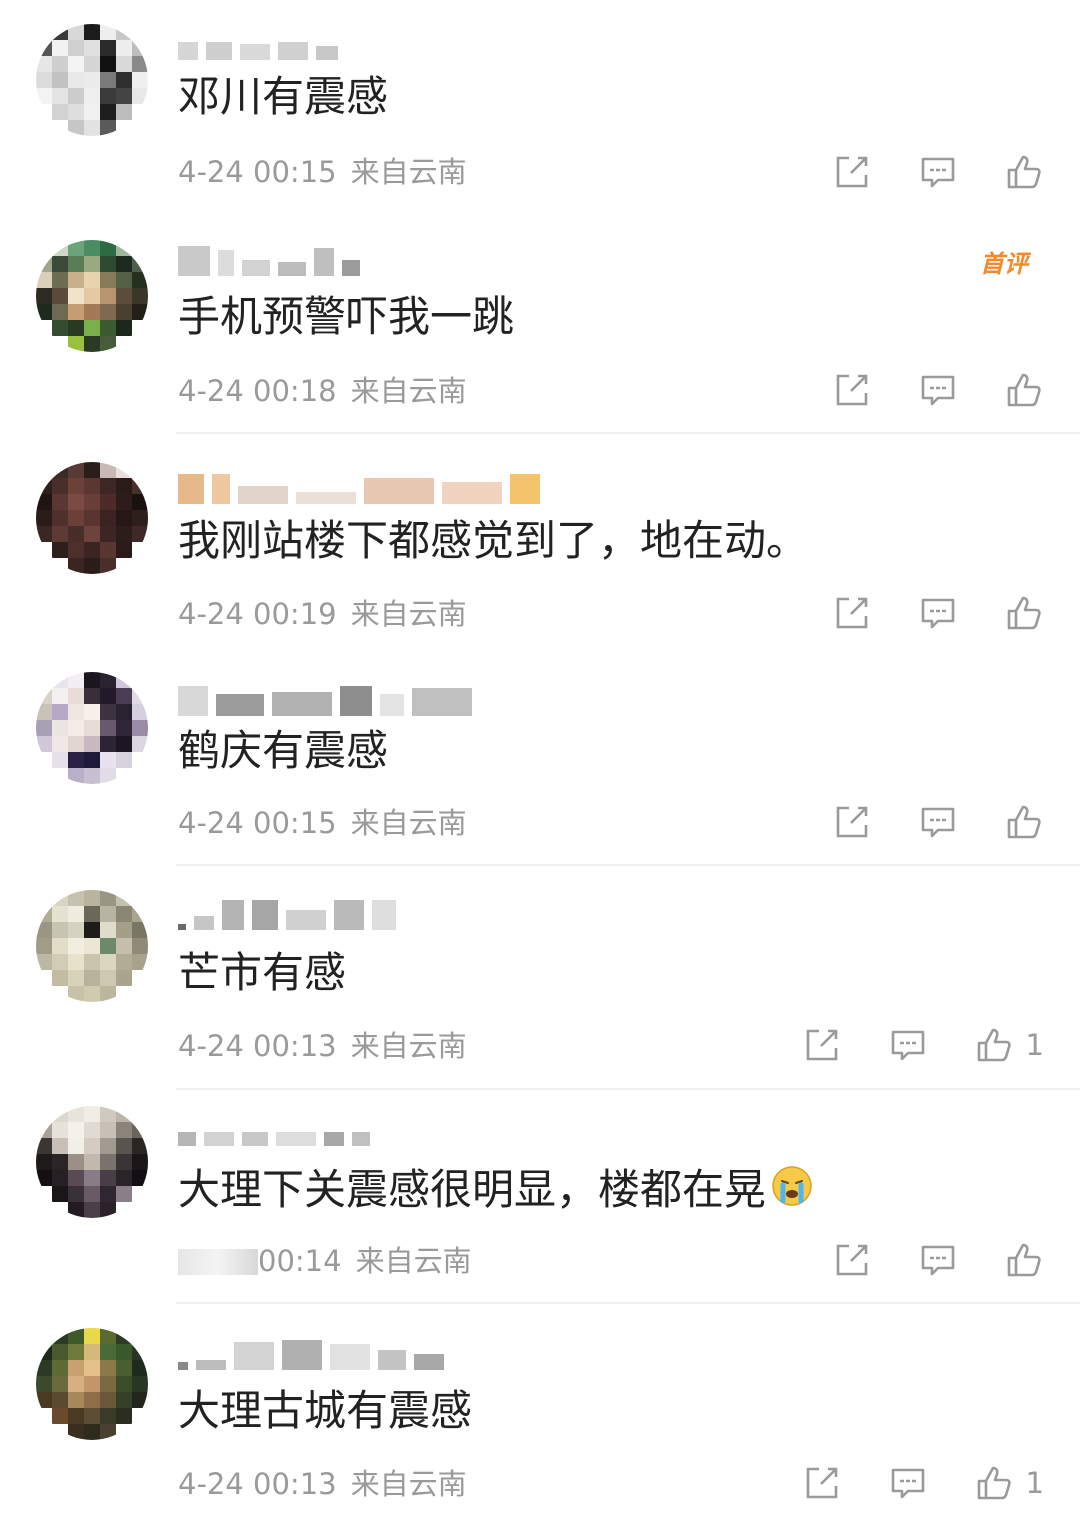 The image size is (1080, 1522). What do you see at coordinates (792, 1186) in the screenshot?
I see `crying-face-icon` at bounding box center [792, 1186].